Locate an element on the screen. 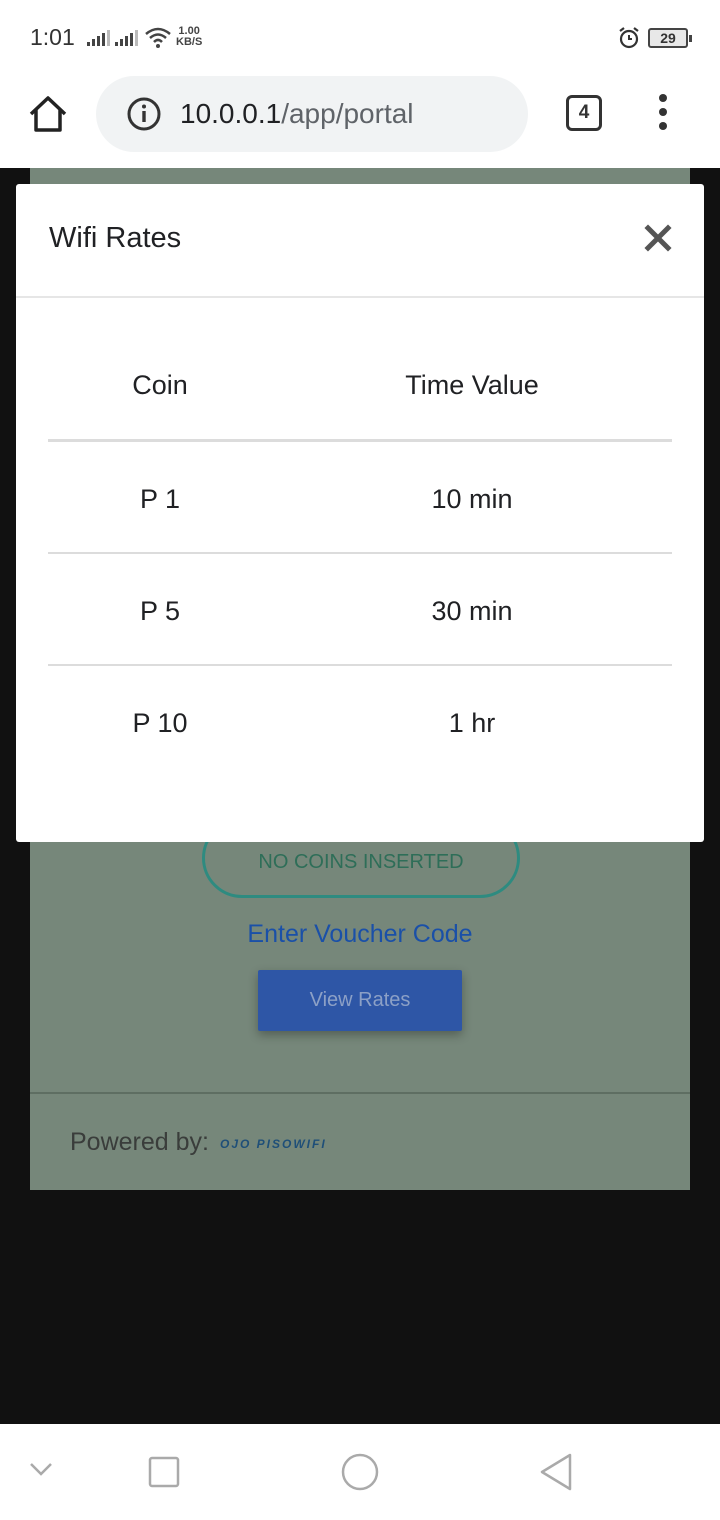 This screenshot has width=720, height=1520. tab-switcher-button: 4 is located at coordinates (584, 113).